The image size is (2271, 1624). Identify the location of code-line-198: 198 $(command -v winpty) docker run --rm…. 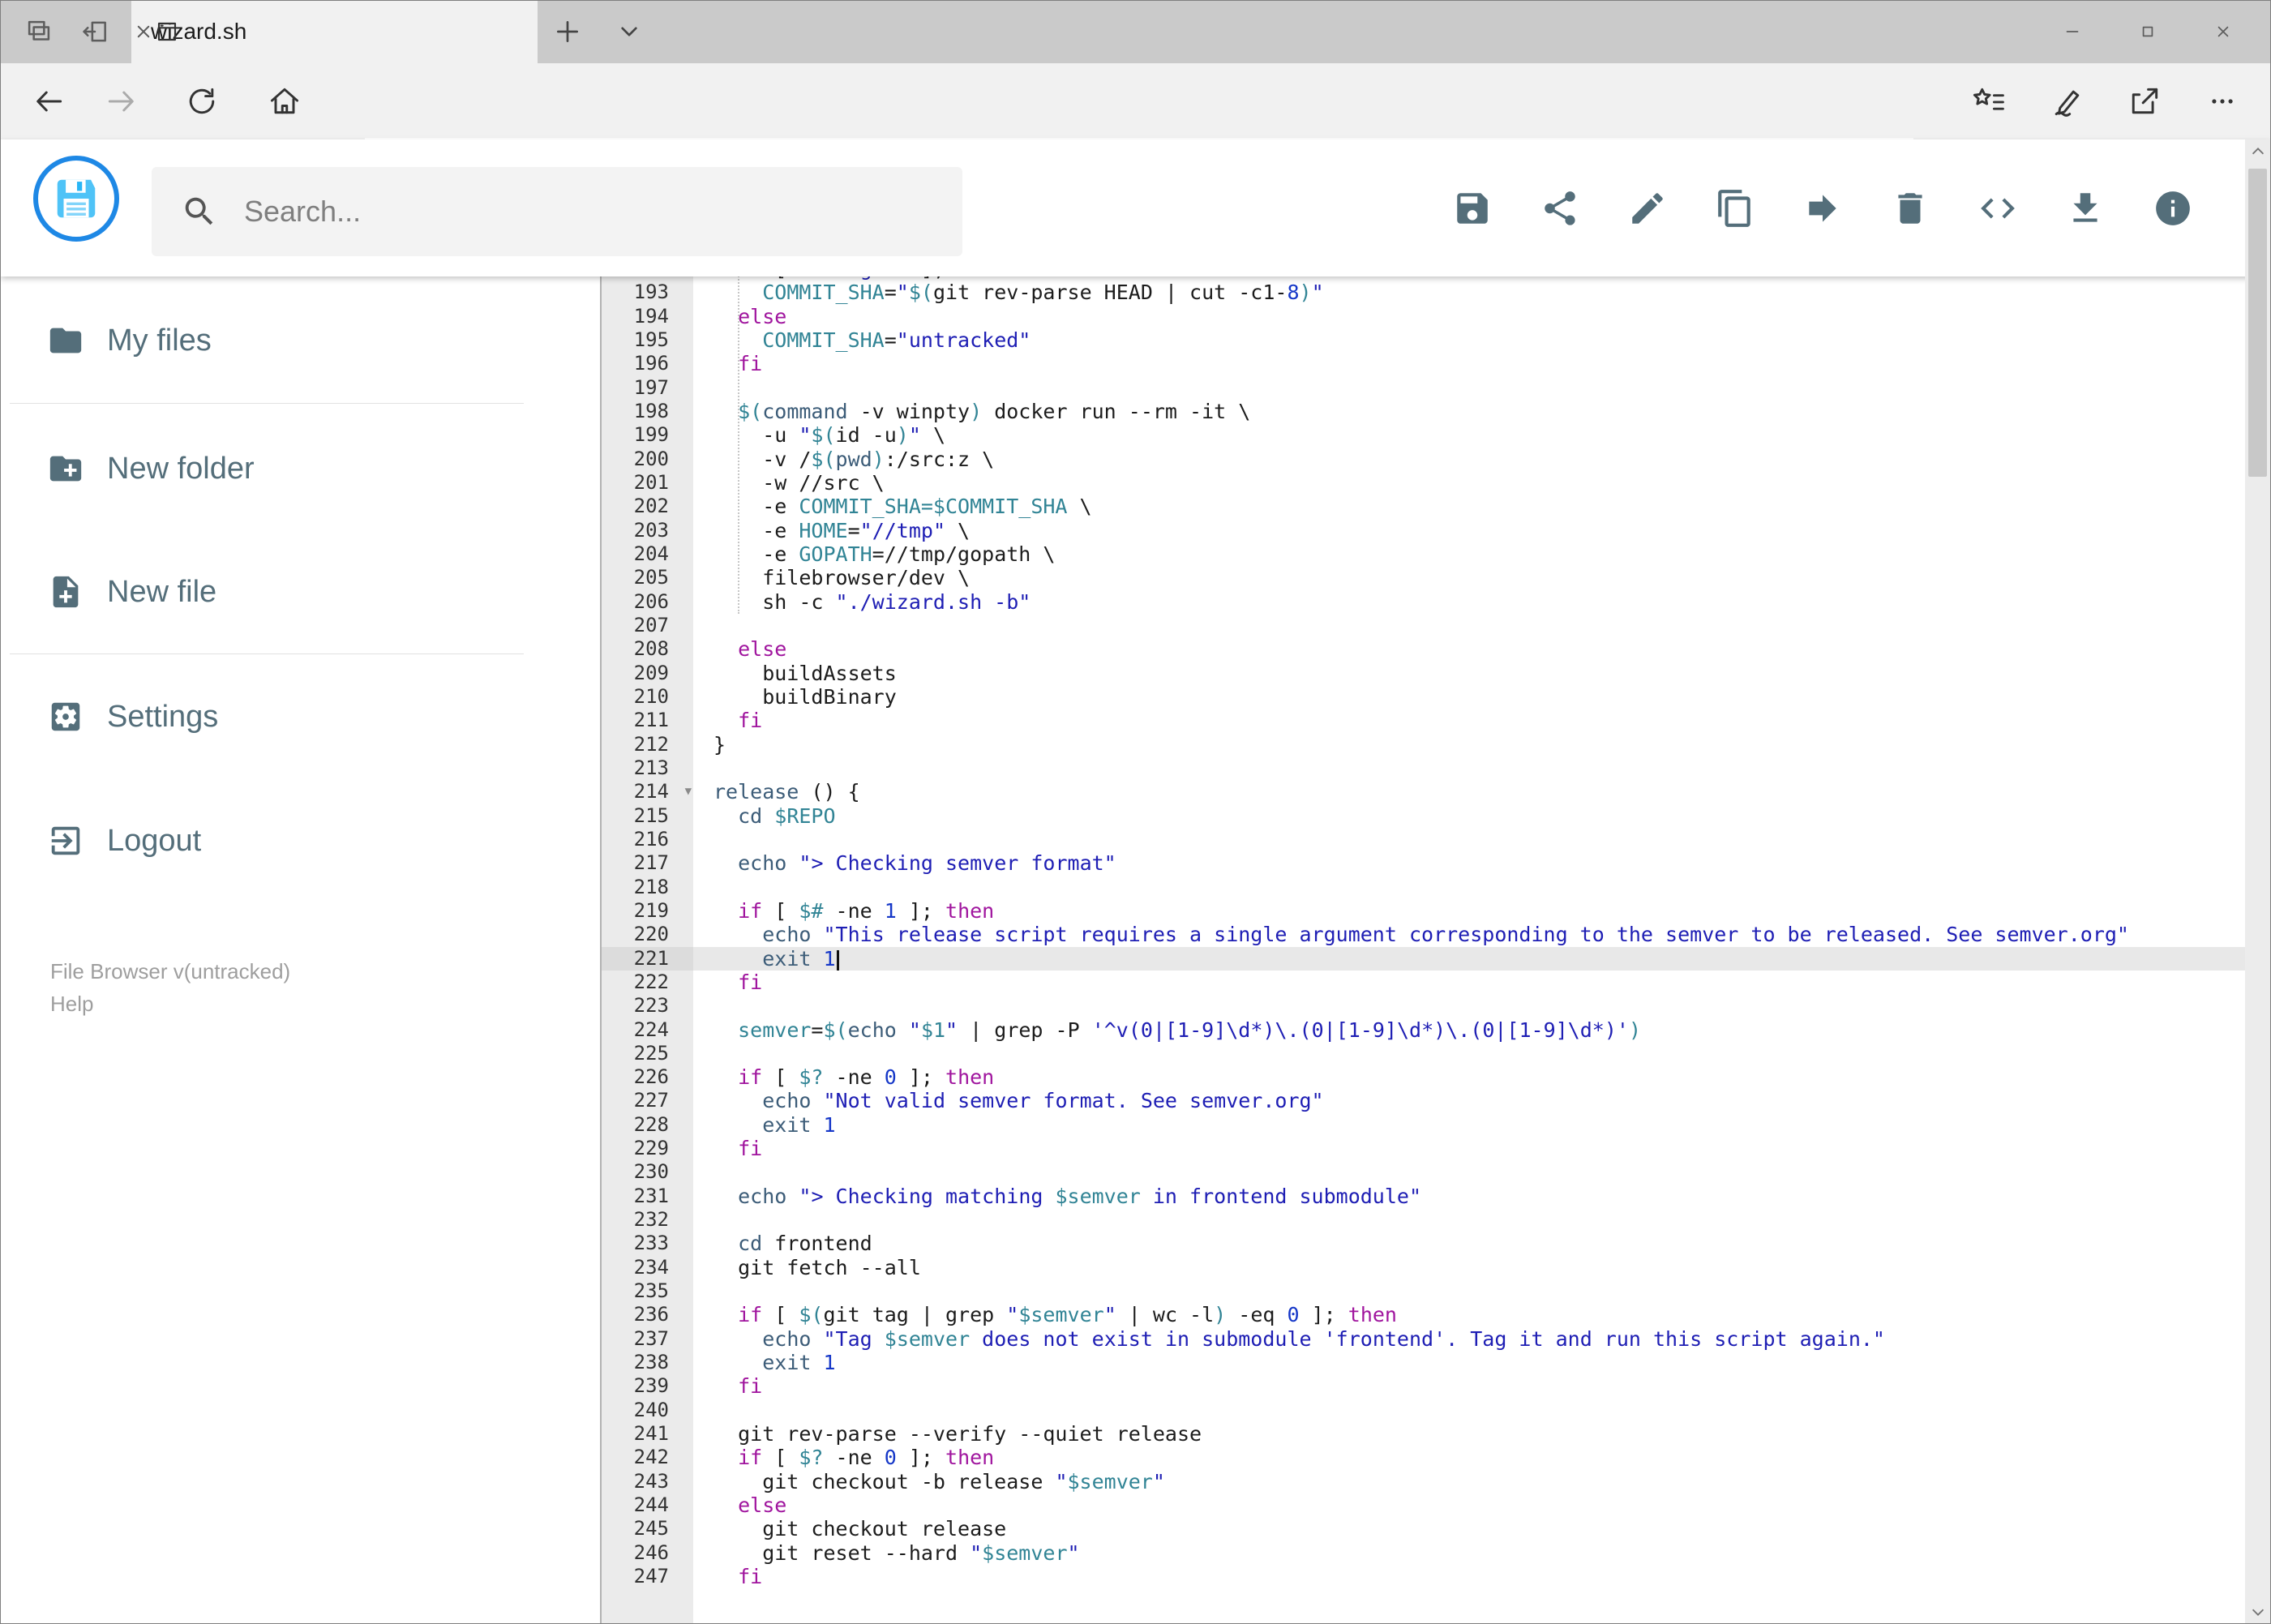
(1423, 412).